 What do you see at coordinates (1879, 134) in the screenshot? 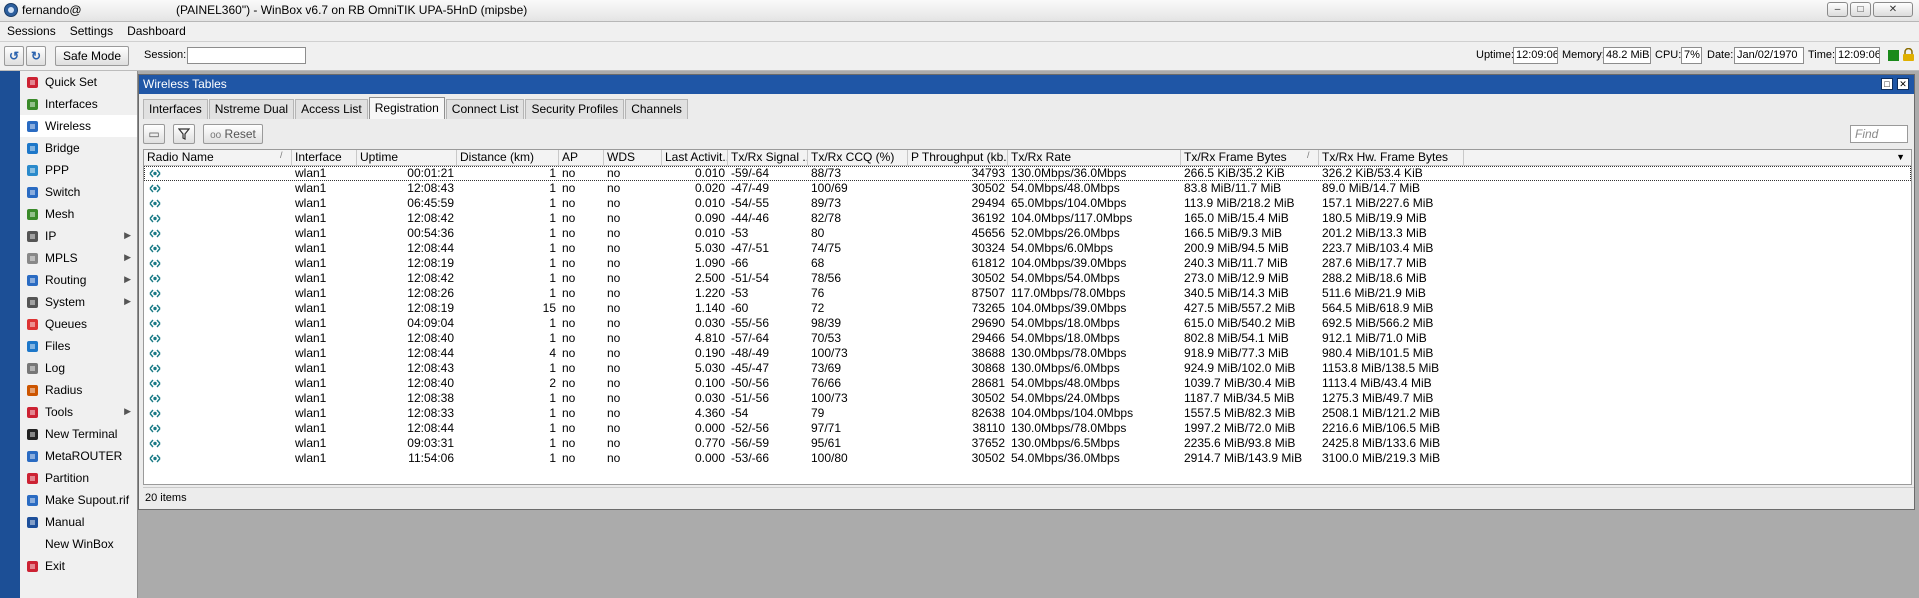
I see `find-input: Find` at bounding box center [1879, 134].